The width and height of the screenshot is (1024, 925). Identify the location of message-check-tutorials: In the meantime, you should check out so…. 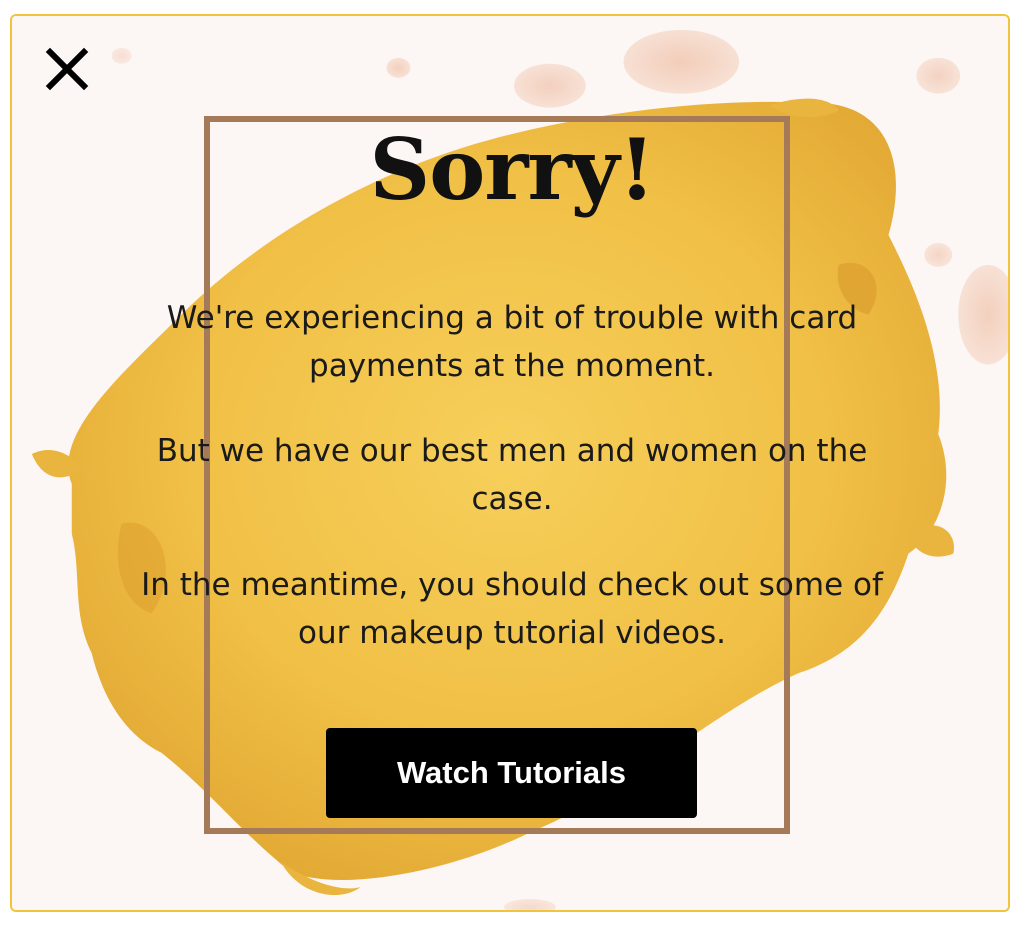
(512, 609).